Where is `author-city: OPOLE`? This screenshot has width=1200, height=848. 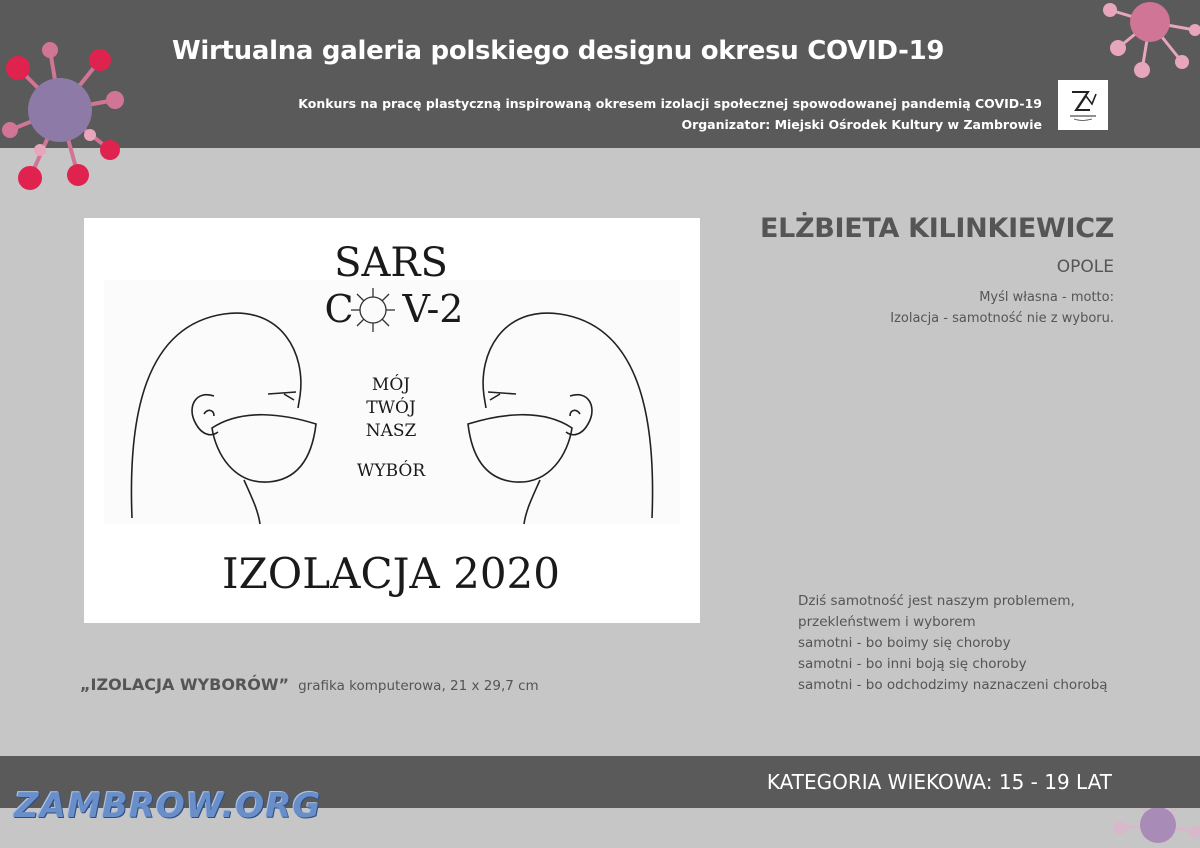
author-city: OPOLE is located at coordinates (1085, 267).